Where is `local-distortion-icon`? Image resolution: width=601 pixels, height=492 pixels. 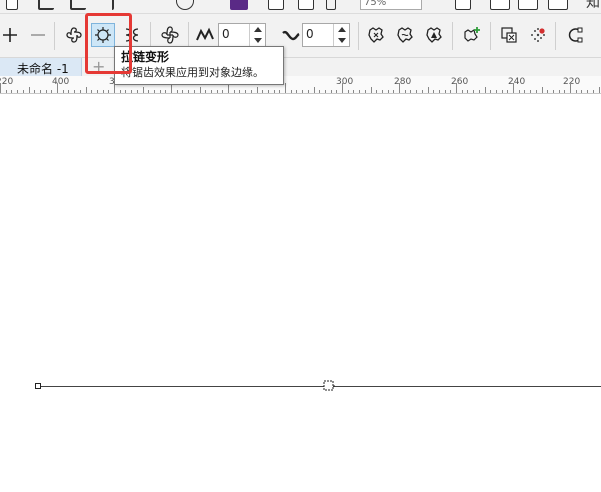 local-distortion-icon is located at coordinates (434, 35).